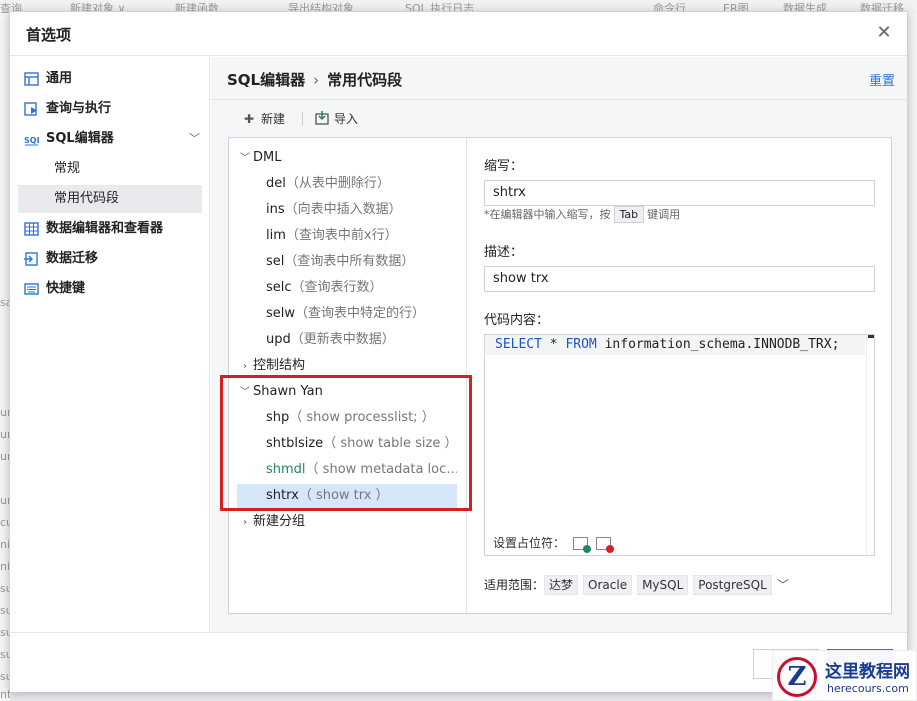  I want to click on snippet-abbr: shp, so click(278, 417).